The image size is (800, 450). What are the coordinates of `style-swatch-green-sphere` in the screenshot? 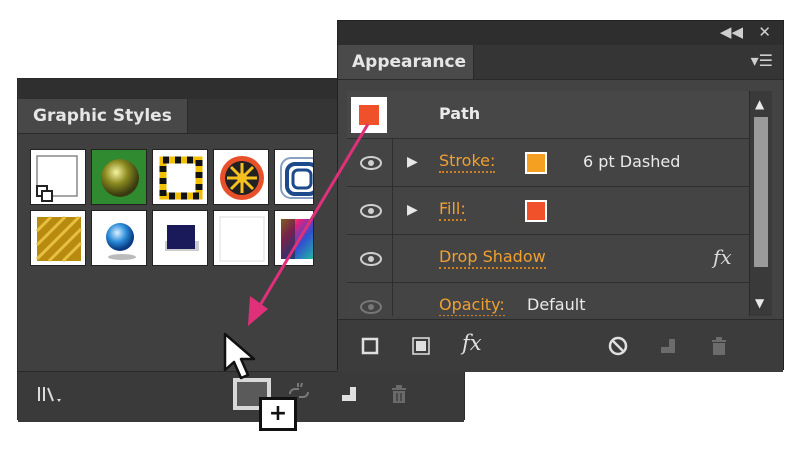 It's located at (119, 177).